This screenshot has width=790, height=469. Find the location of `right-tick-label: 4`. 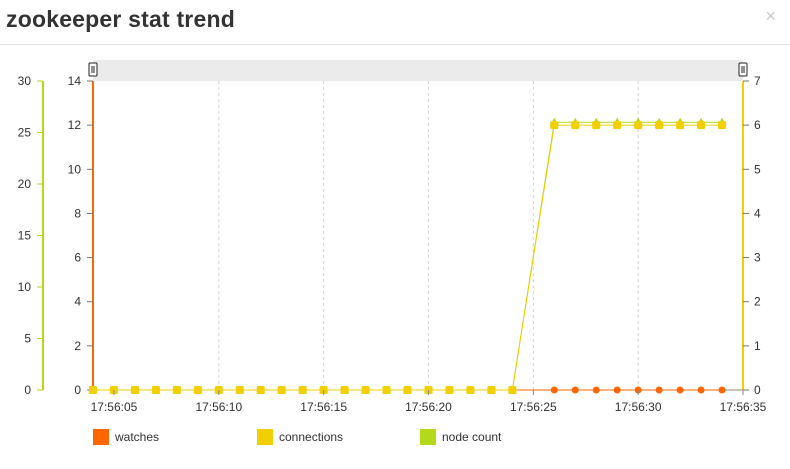

right-tick-label: 4 is located at coordinates (757, 213).